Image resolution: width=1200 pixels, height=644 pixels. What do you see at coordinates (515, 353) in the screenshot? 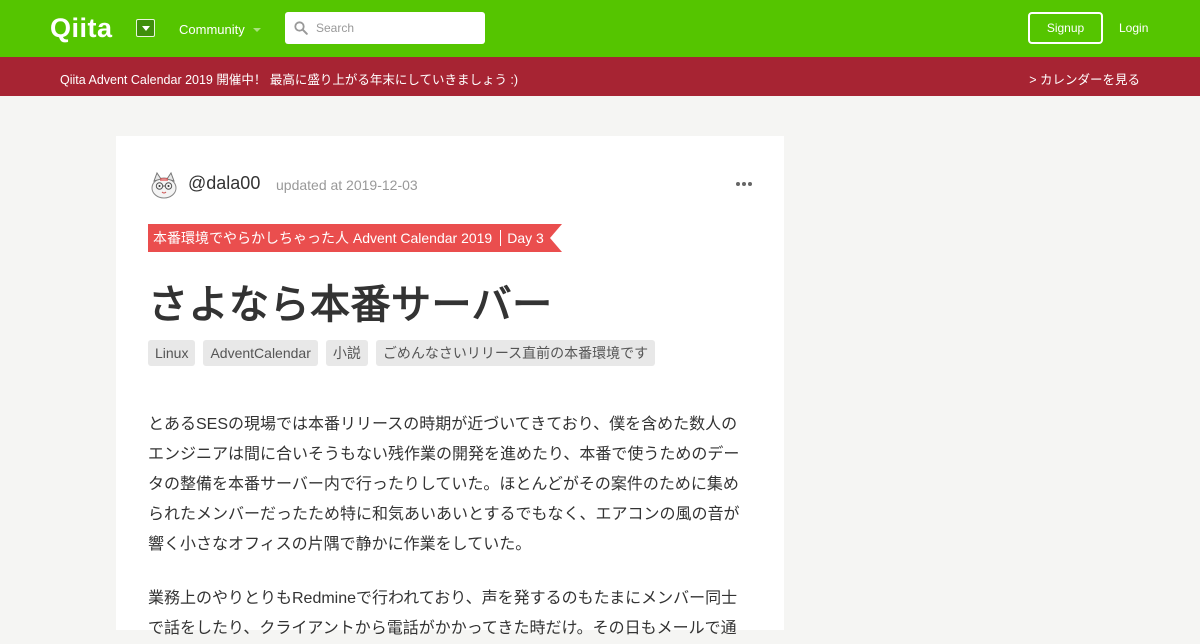
I see `tag-release: ごめんなさいリリース直前の本番環境です` at bounding box center [515, 353].